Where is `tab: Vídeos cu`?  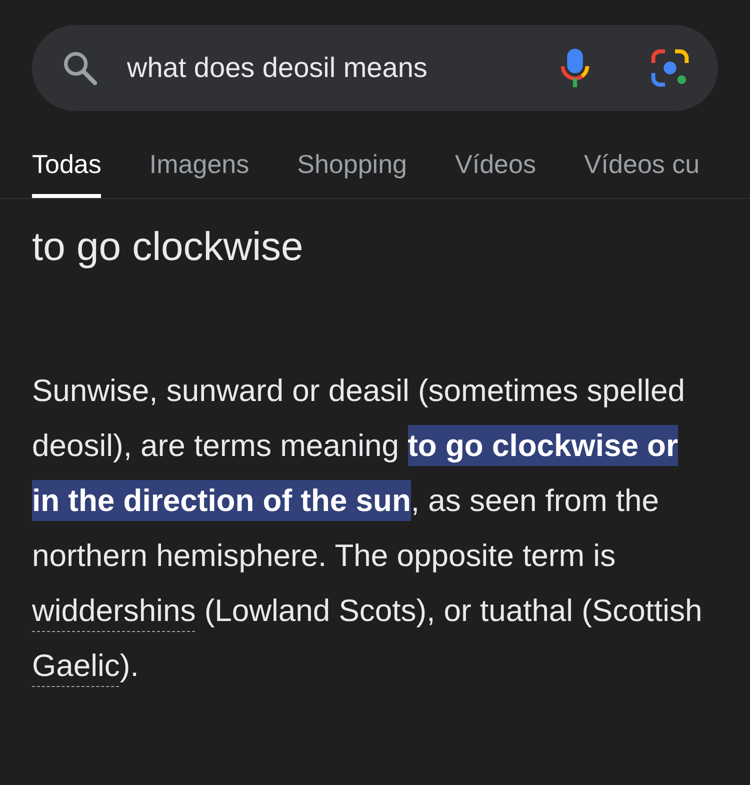 tab: Vídeos cu is located at coordinates (642, 169).